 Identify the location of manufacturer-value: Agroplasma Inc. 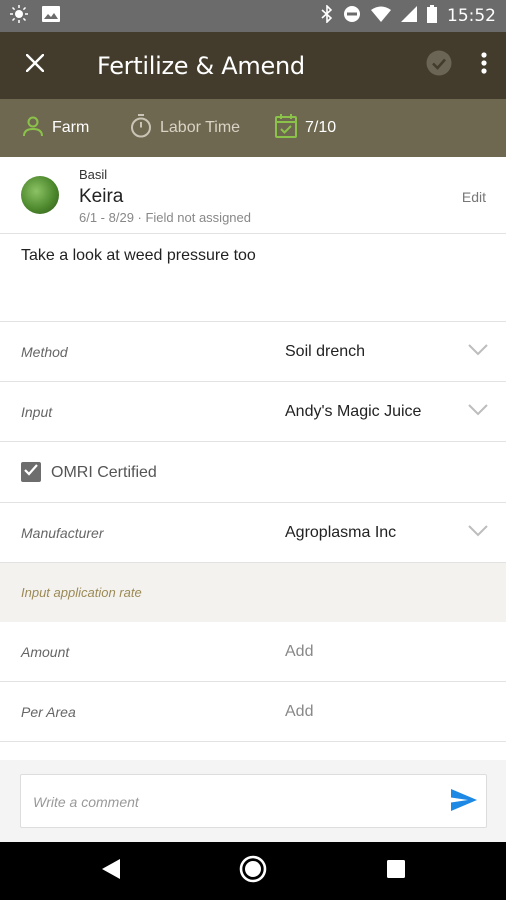
(341, 532).